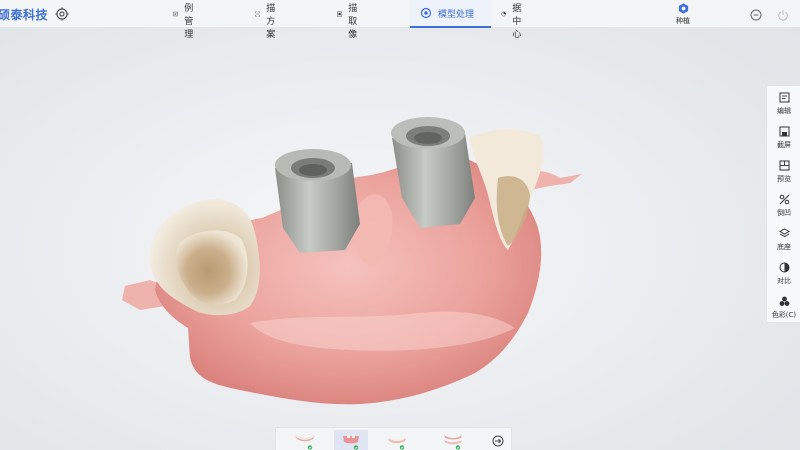  Describe the element at coordinates (784, 281) in the screenshot. I see `tool-label: 对比` at that location.